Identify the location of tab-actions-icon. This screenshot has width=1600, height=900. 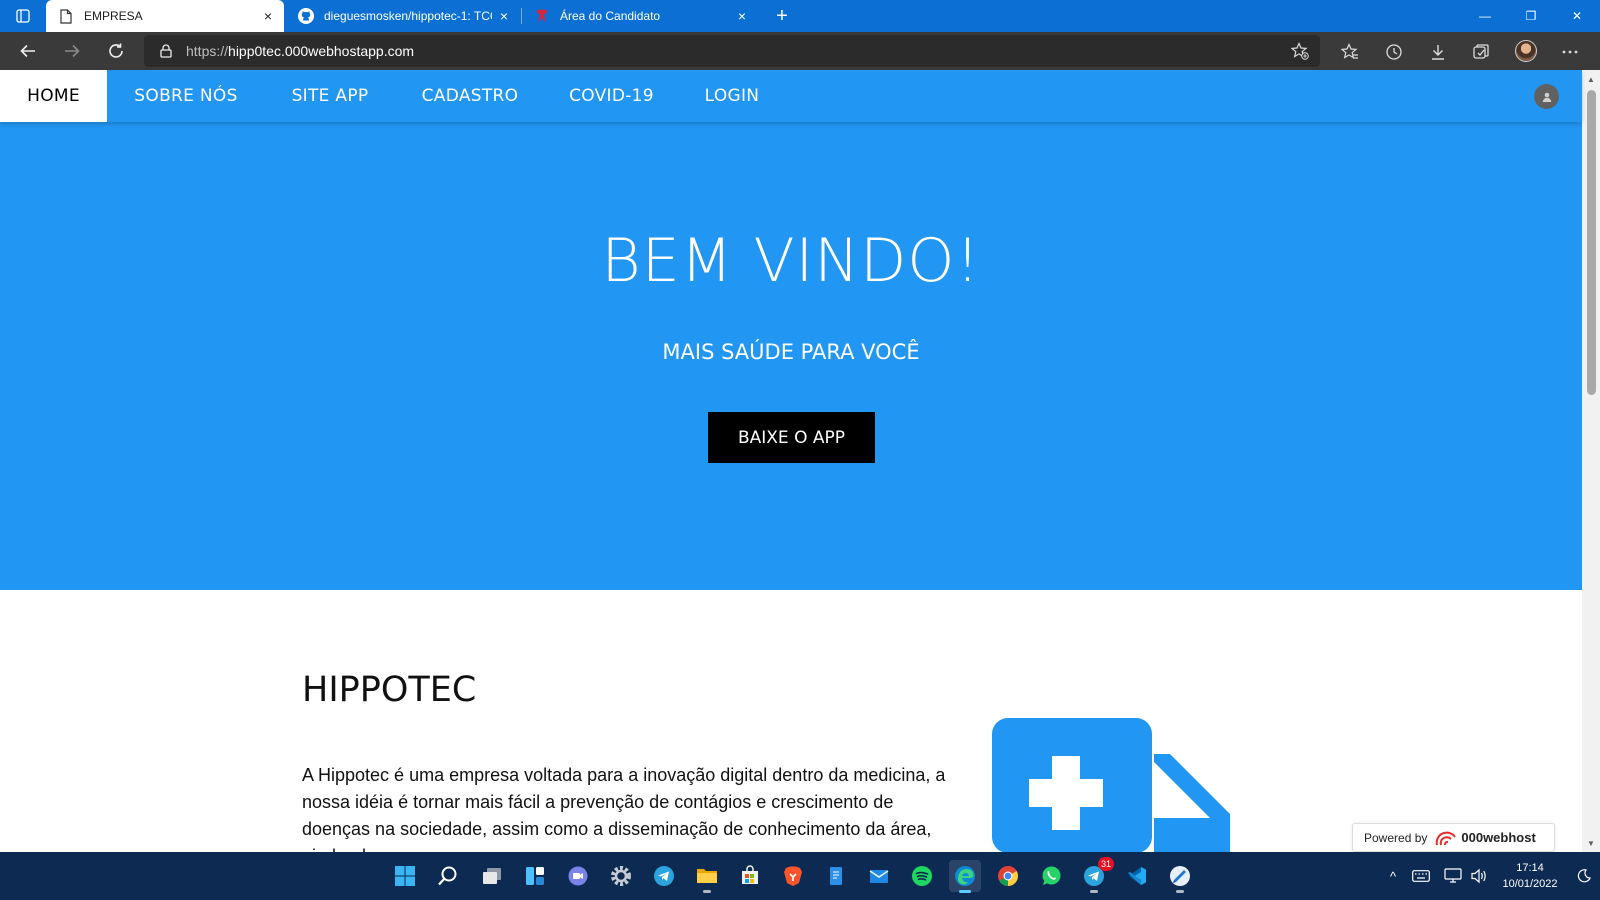
(23, 16).